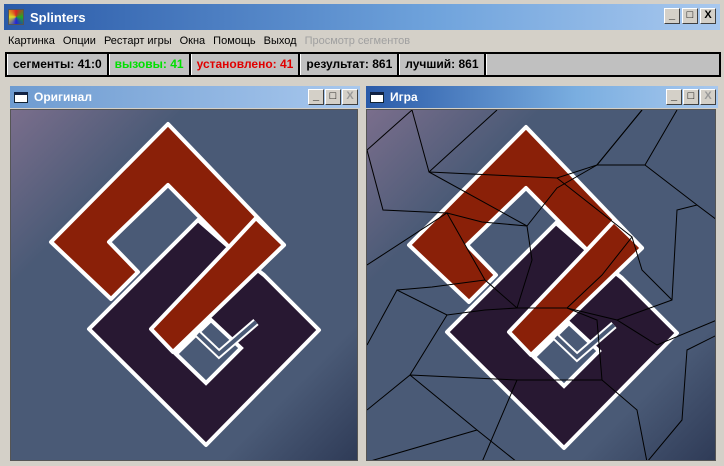 Image resolution: width=724 pixels, height=466 pixels. What do you see at coordinates (350, 64) in the screenshot?
I see `status-result: результат: 861` at bounding box center [350, 64].